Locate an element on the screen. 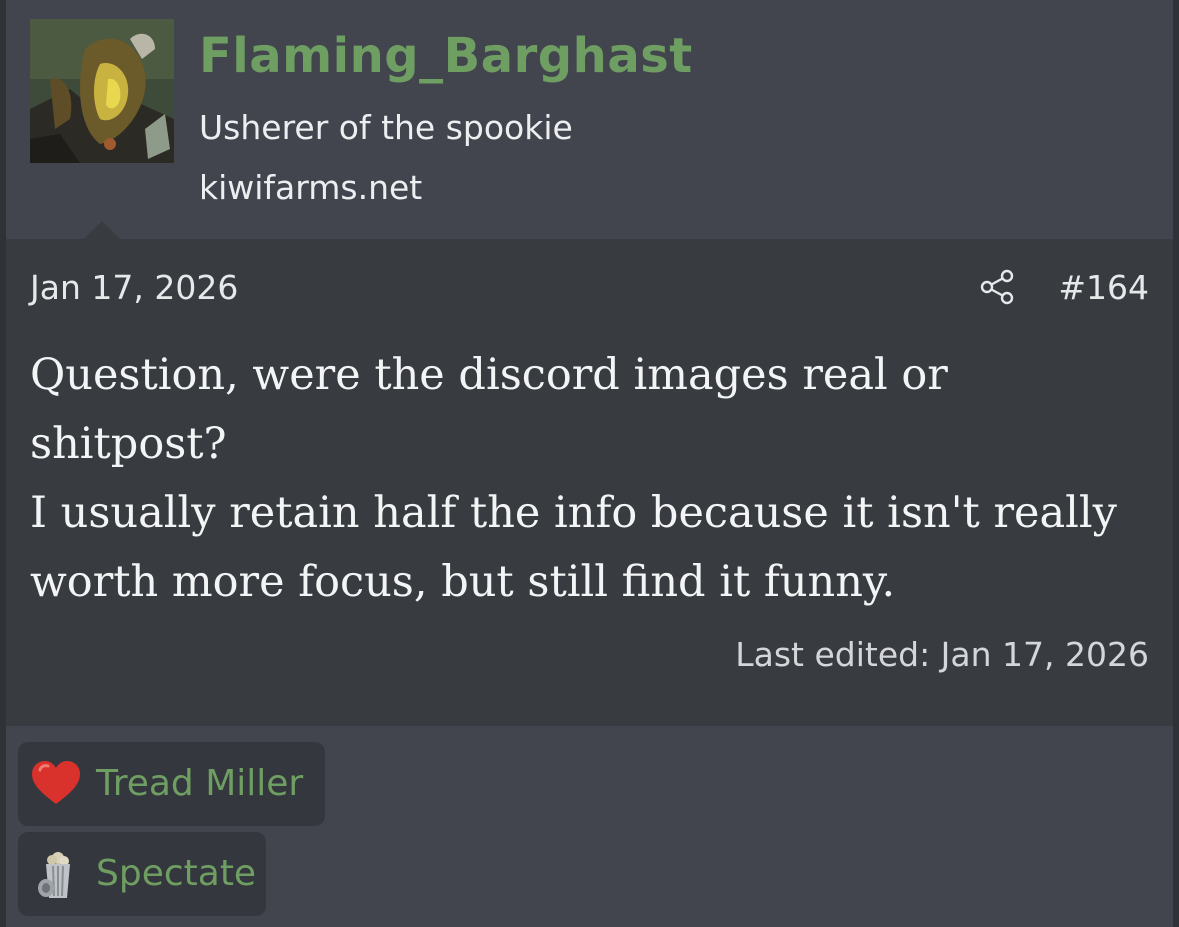 The image size is (1179, 927). avatar-image is located at coordinates (102, 91).